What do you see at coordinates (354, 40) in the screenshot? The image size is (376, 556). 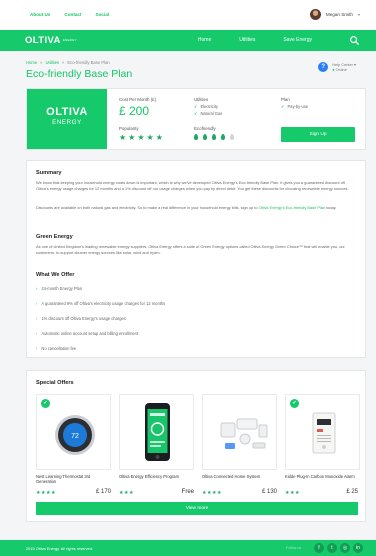 I see `search-icon` at bounding box center [354, 40].